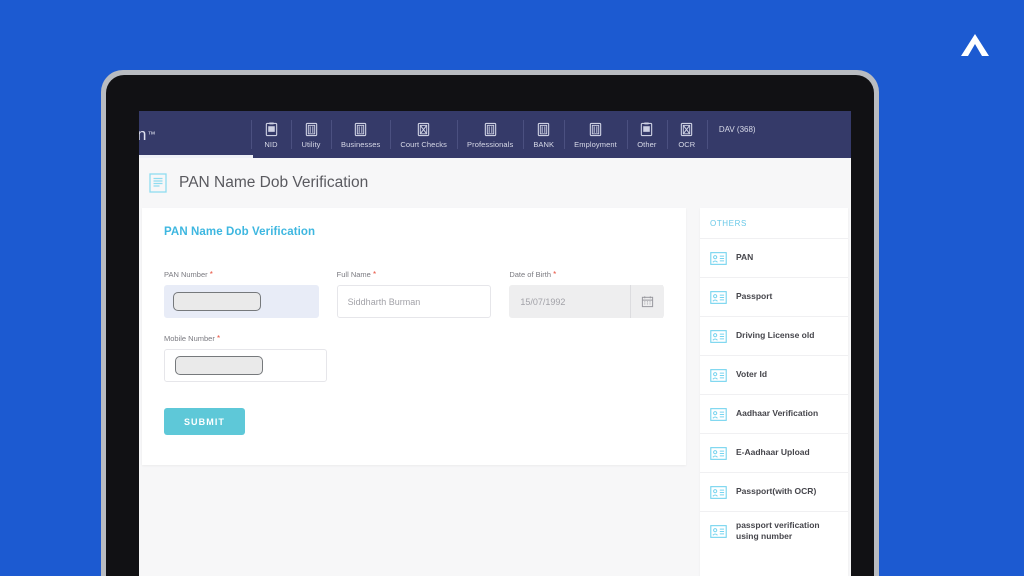 This screenshot has height=576, width=1024. Describe the element at coordinates (728, 223) in the screenshot. I see `sidebar-header: OTHERS` at that location.